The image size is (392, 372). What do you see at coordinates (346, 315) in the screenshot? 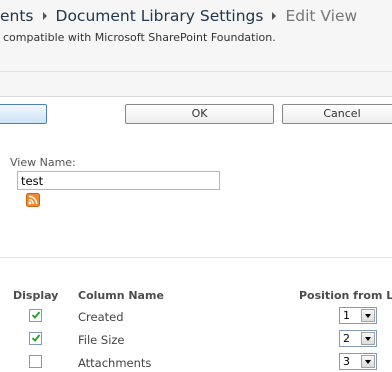
I see `position-value: 1` at bounding box center [346, 315].